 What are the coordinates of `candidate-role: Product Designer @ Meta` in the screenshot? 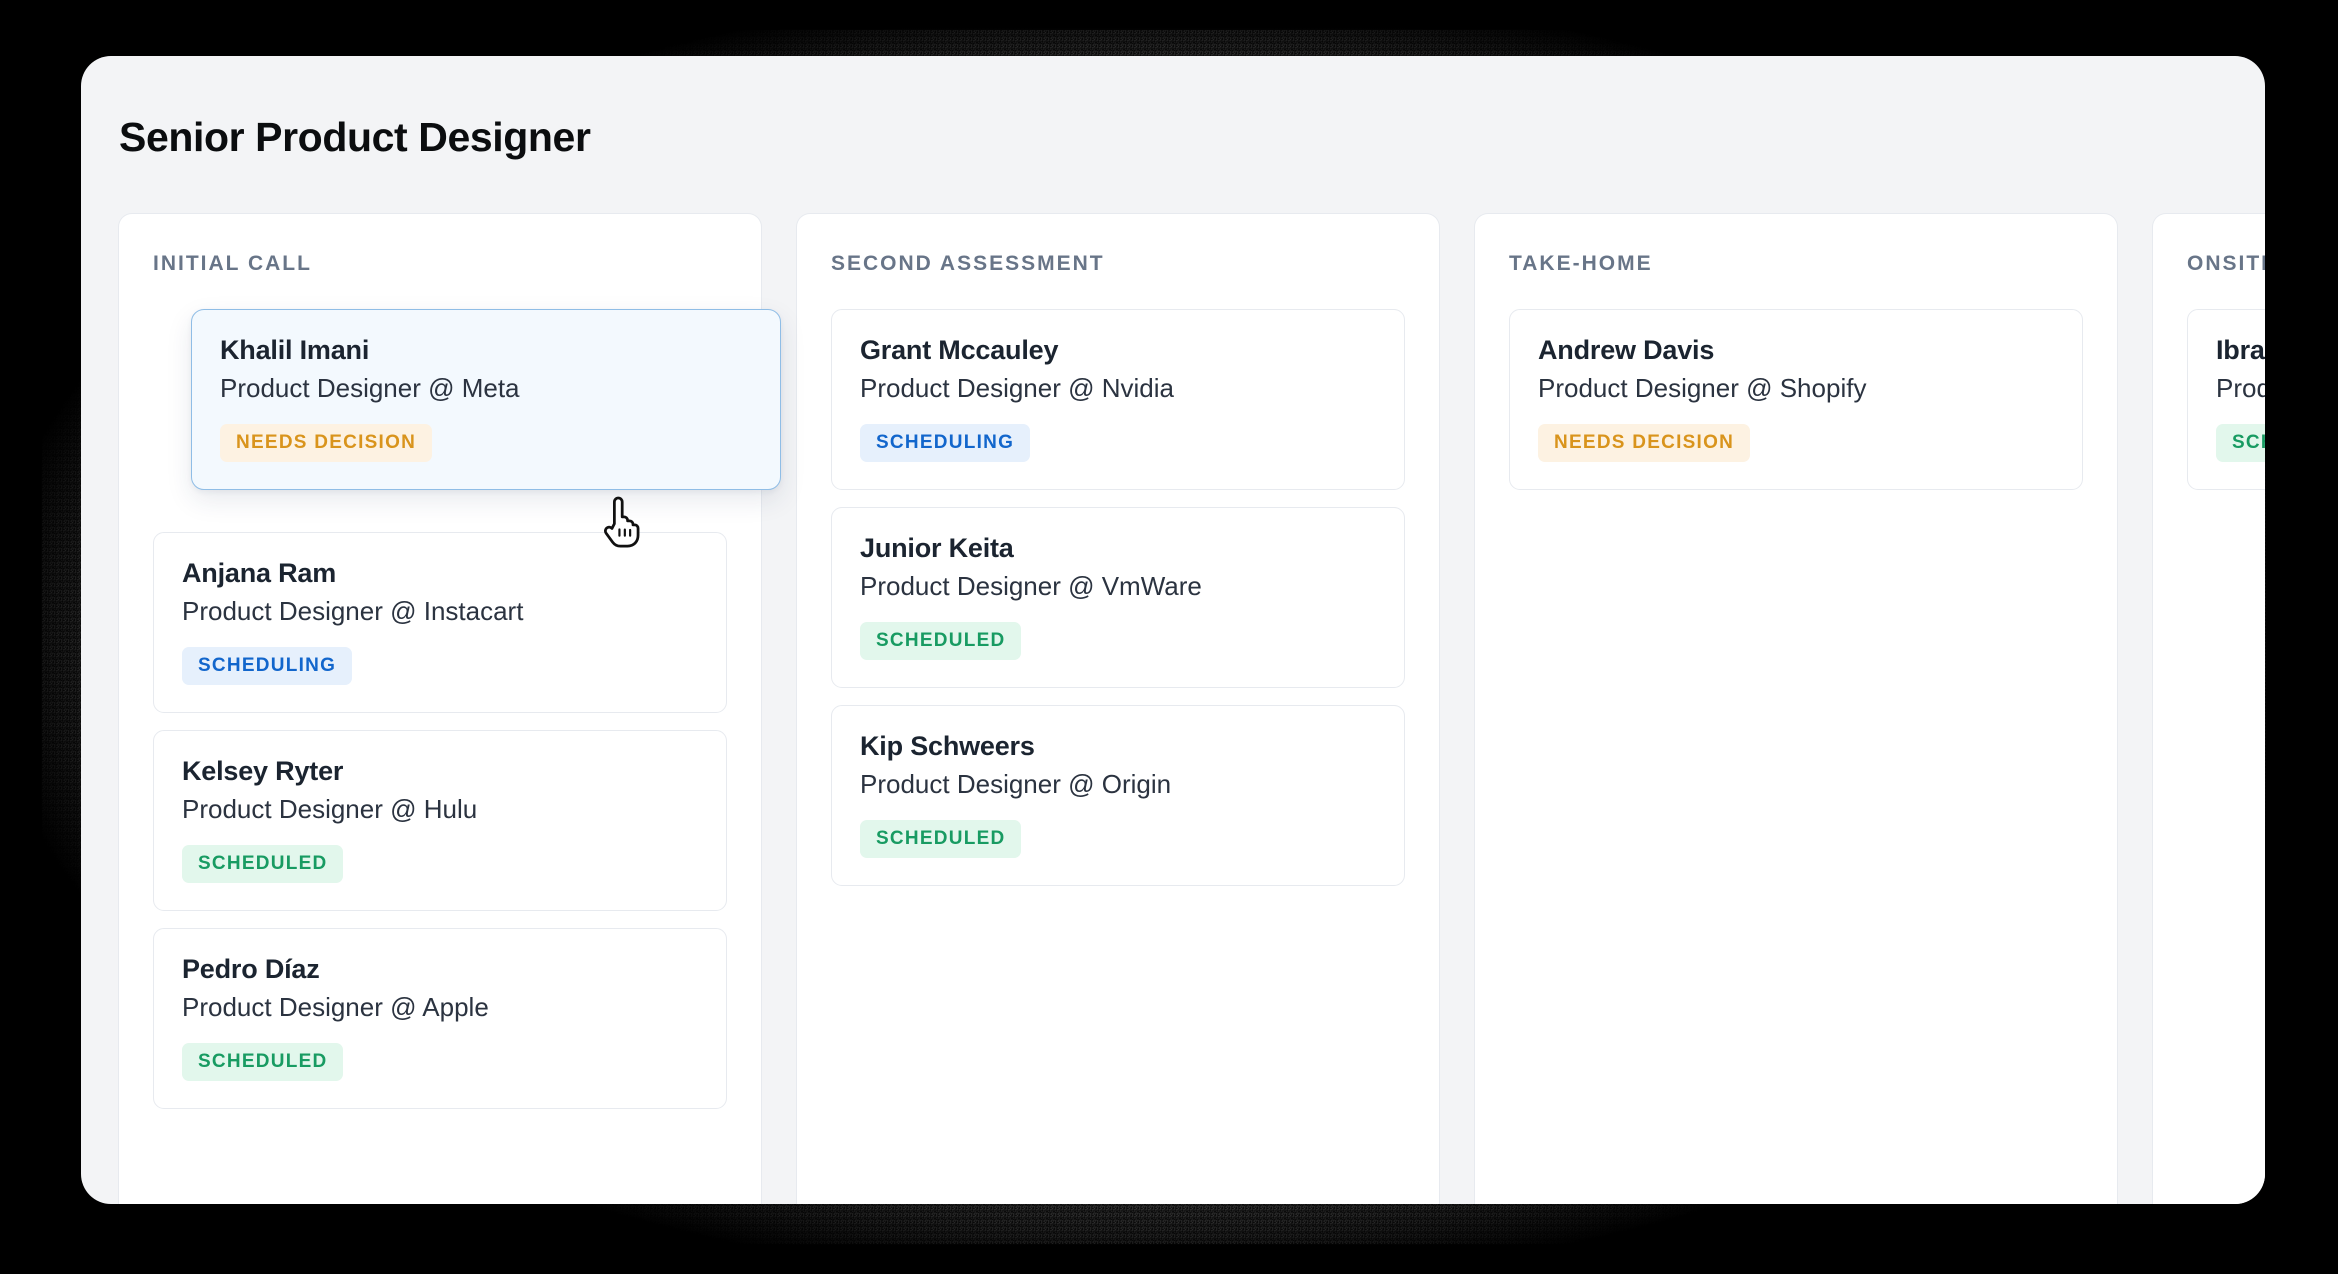 It's located at (370, 387).